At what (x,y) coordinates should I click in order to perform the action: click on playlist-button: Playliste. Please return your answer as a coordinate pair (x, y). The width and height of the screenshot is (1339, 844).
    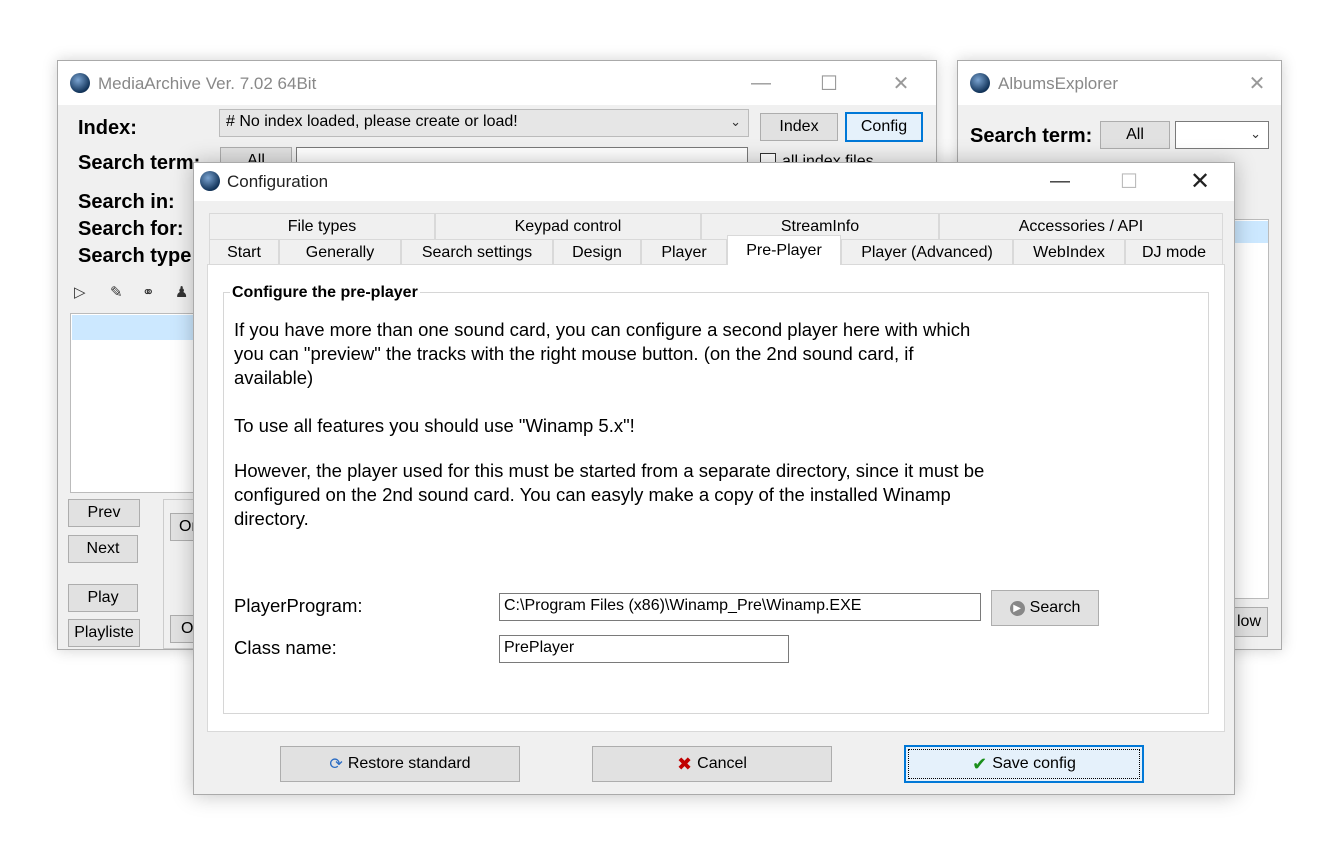
    Looking at the image, I should click on (104, 633).